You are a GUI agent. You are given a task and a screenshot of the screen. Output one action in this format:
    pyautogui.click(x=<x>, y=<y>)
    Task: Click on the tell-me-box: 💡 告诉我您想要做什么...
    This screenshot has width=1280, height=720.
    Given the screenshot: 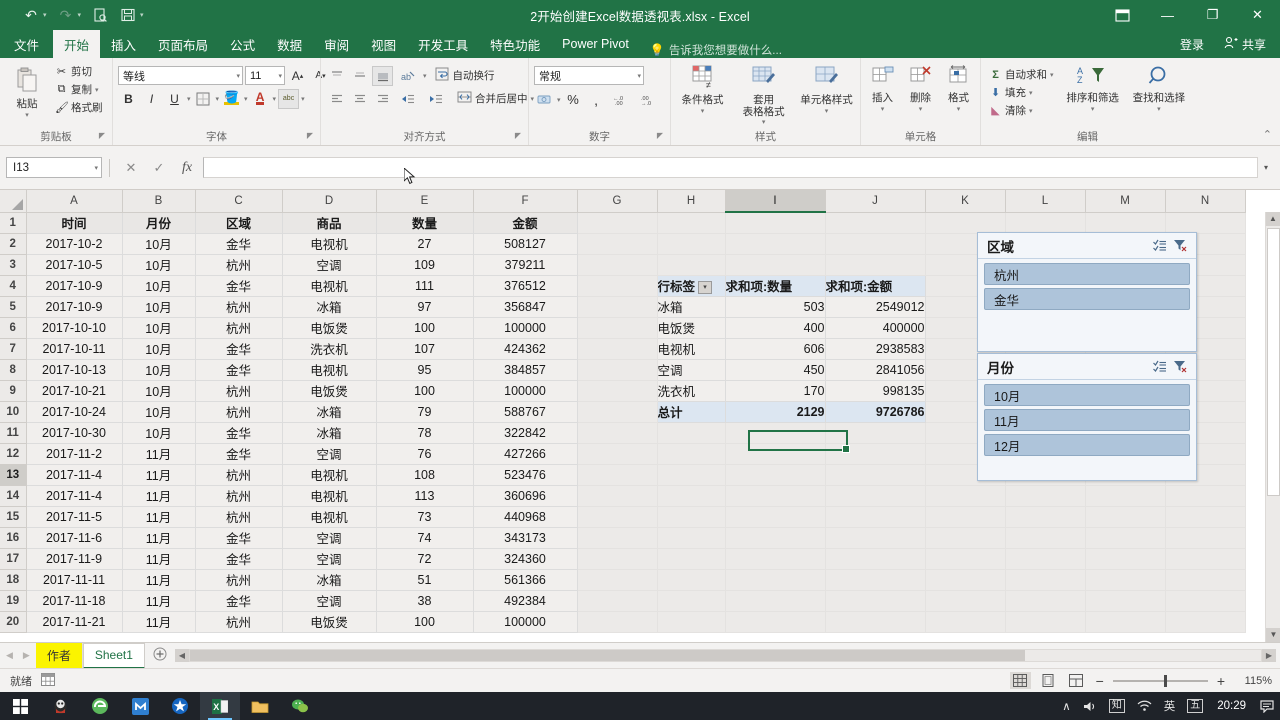 What is the action you would take?
    pyautogui.click(x=711, y=50)
    